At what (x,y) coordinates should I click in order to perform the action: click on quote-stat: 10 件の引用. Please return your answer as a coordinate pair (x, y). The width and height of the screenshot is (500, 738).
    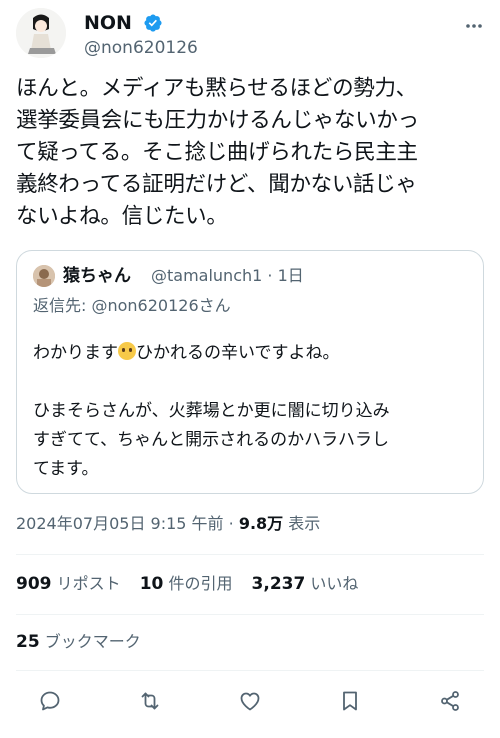
    Looking at the image, I should click on (186, 584).